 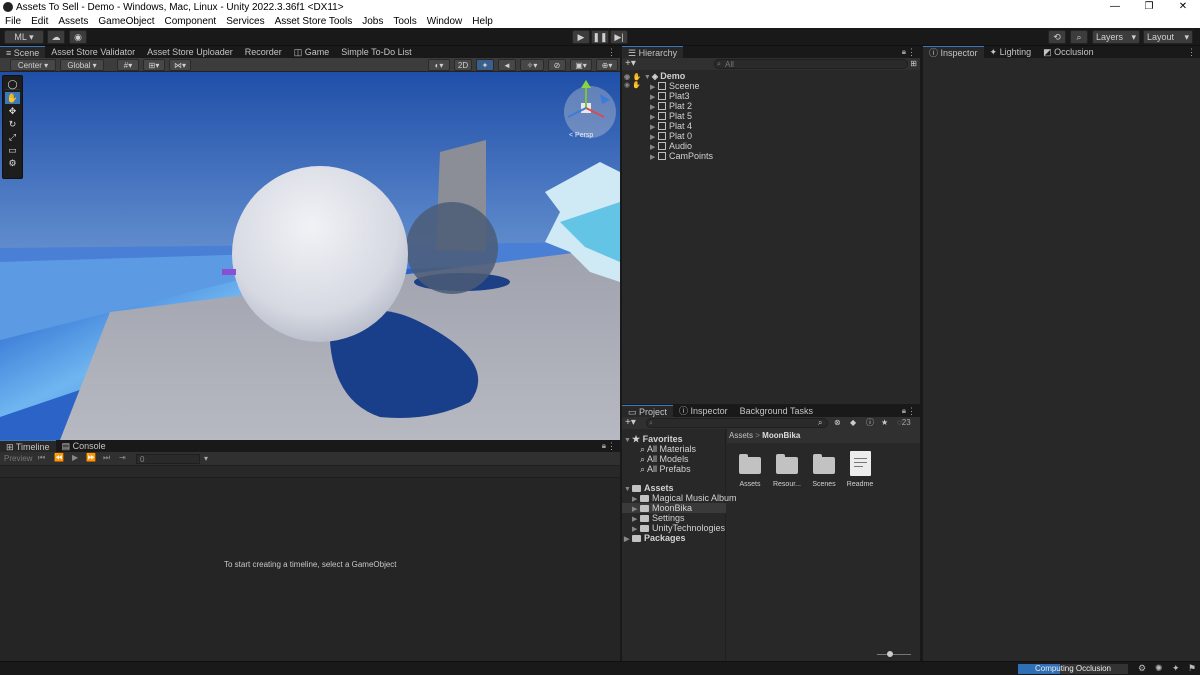 What do you see at coordinates (658, 518) in the screenshot?
I see `list-item: ▶ Settings` at bounding box center [658, 518].